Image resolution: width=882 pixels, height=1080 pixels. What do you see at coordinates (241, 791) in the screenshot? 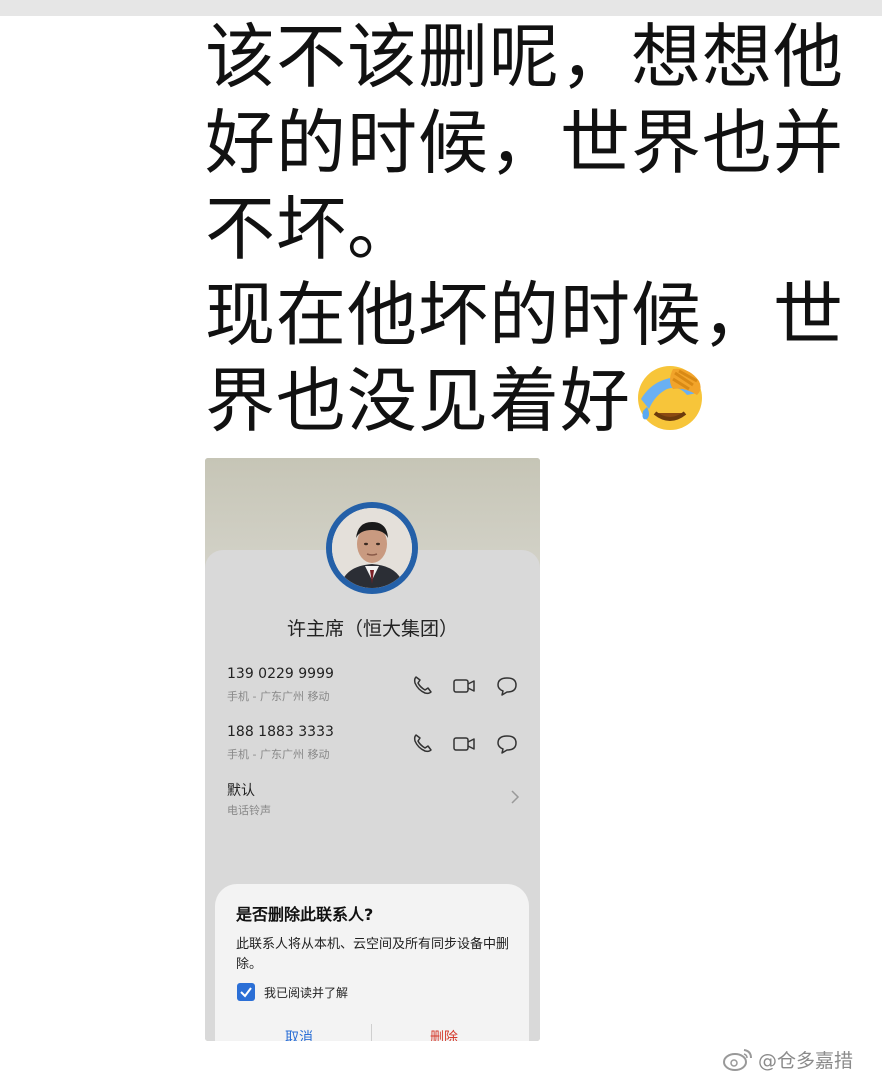
I see `ringtone-title: 默认` at bounding box center [241, 791].